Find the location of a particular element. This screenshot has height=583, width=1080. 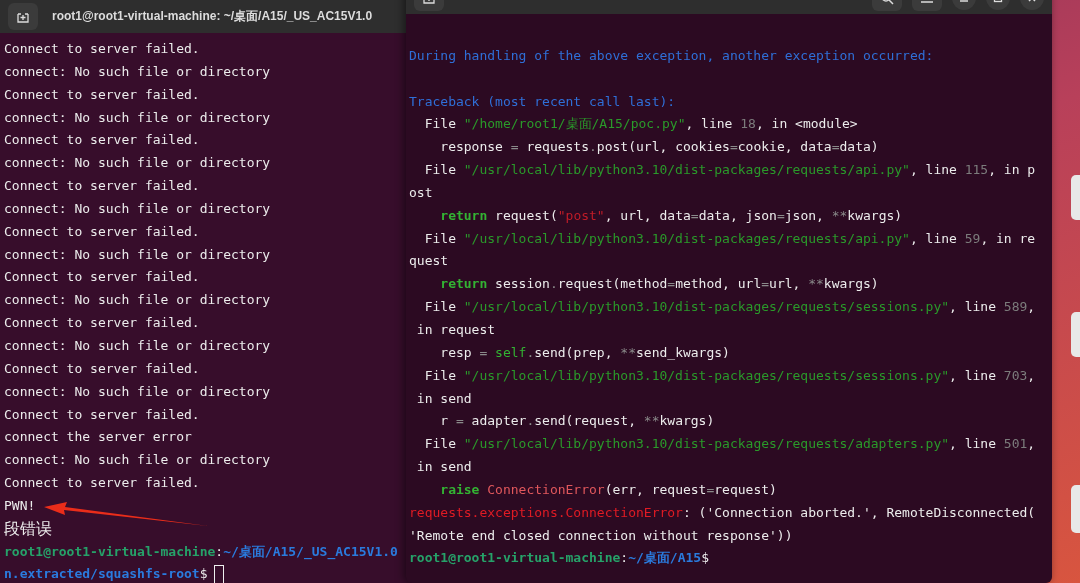

terminal-line: File "/usr/local/lib/python3.10/dist-packages/requests/sessions.py", line 589, is located at coordinates (729, 307).